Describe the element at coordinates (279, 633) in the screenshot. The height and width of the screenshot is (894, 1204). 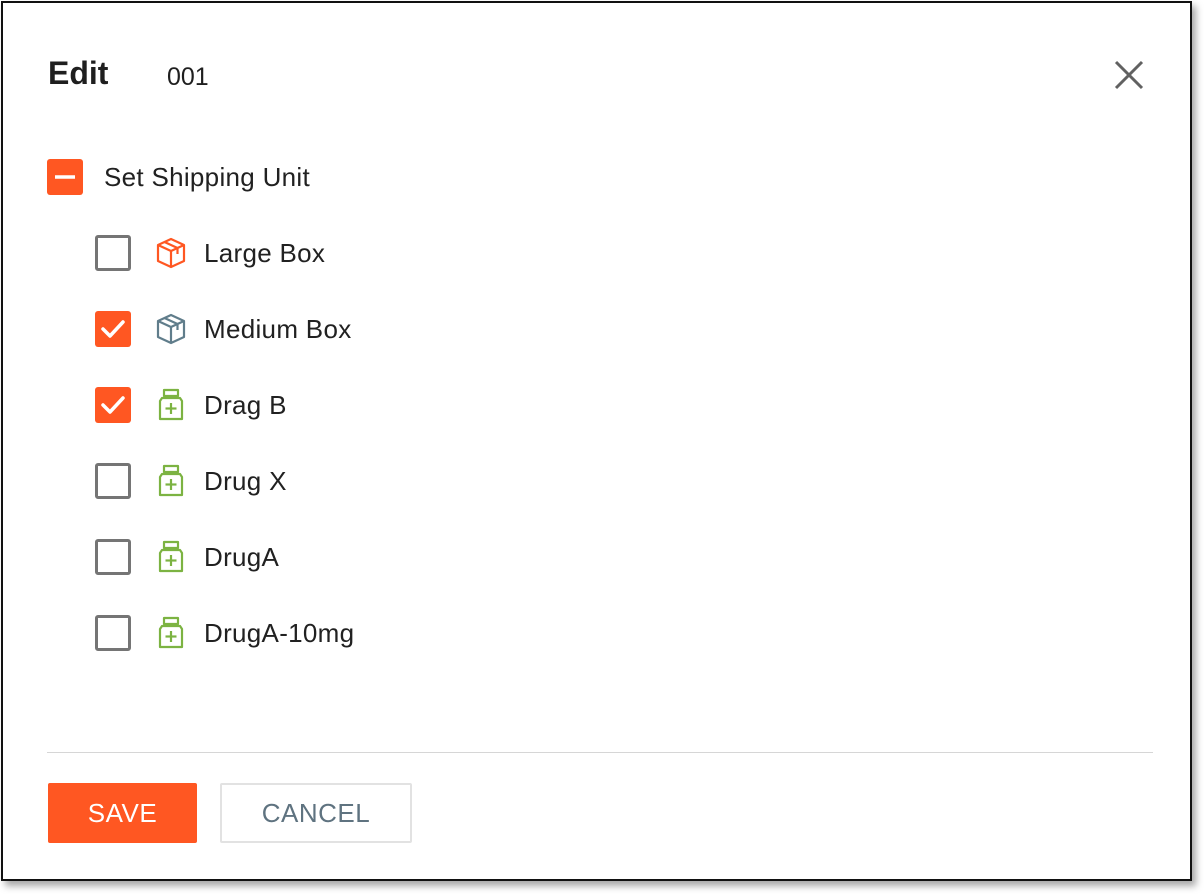
I see `druga-10mg-label: DrugA-10mg` at that location.